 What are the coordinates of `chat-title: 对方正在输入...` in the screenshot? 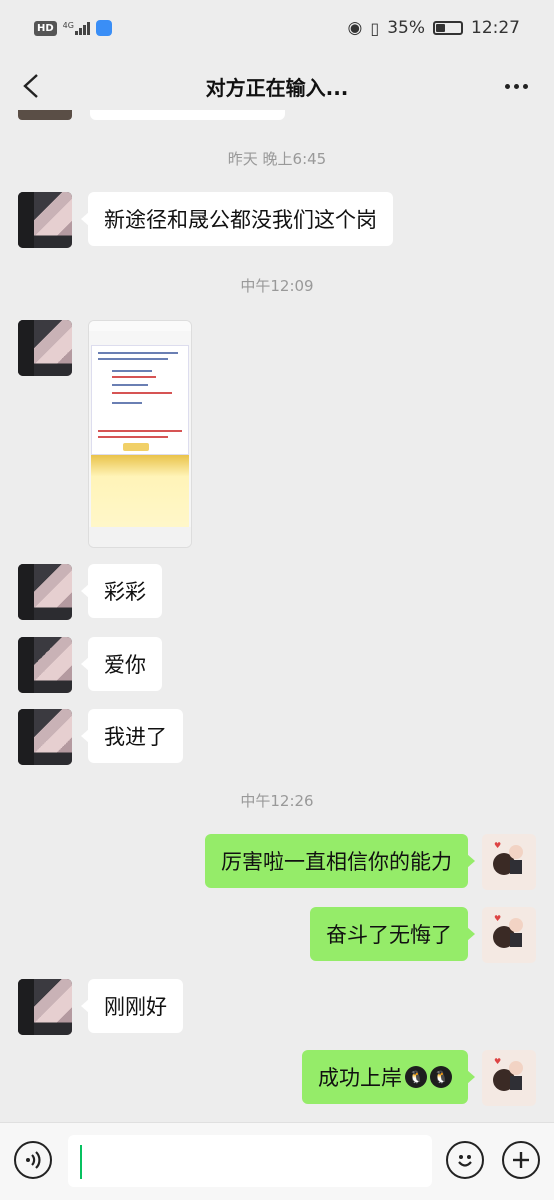 It's located at (277, 88).